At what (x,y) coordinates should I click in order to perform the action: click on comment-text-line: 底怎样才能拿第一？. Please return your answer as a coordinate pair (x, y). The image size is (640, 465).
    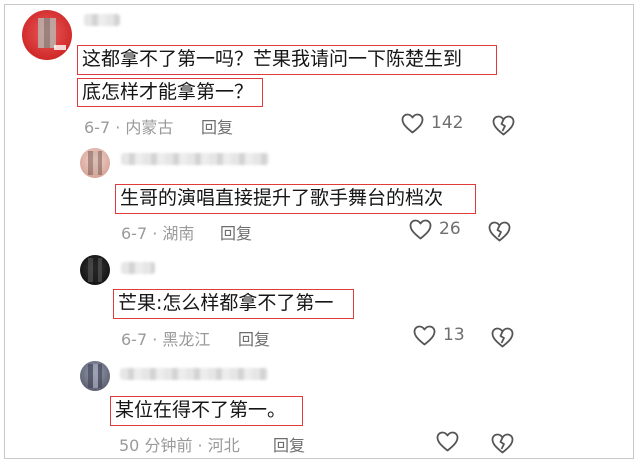
    Looking at the image, I should click on (170, 92).